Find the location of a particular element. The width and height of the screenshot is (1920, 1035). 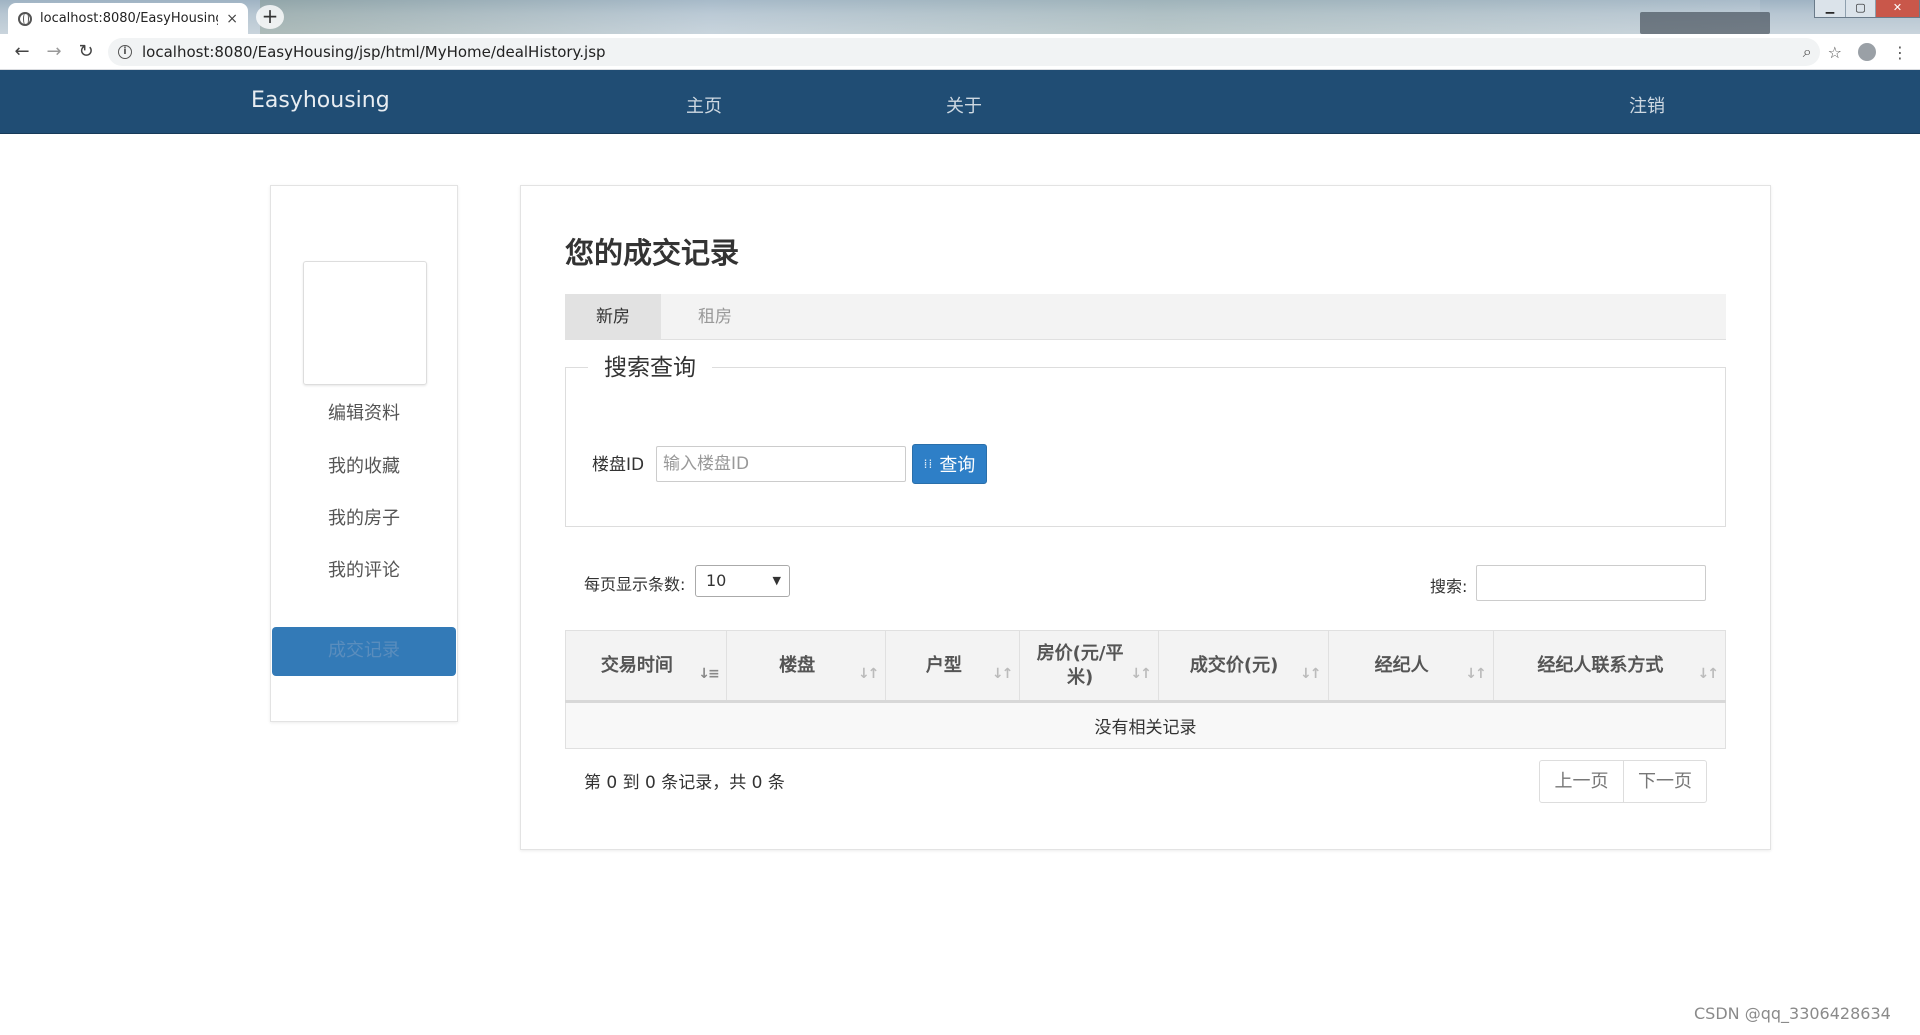

site-info-icon: i is located at coordinates (125, 52).